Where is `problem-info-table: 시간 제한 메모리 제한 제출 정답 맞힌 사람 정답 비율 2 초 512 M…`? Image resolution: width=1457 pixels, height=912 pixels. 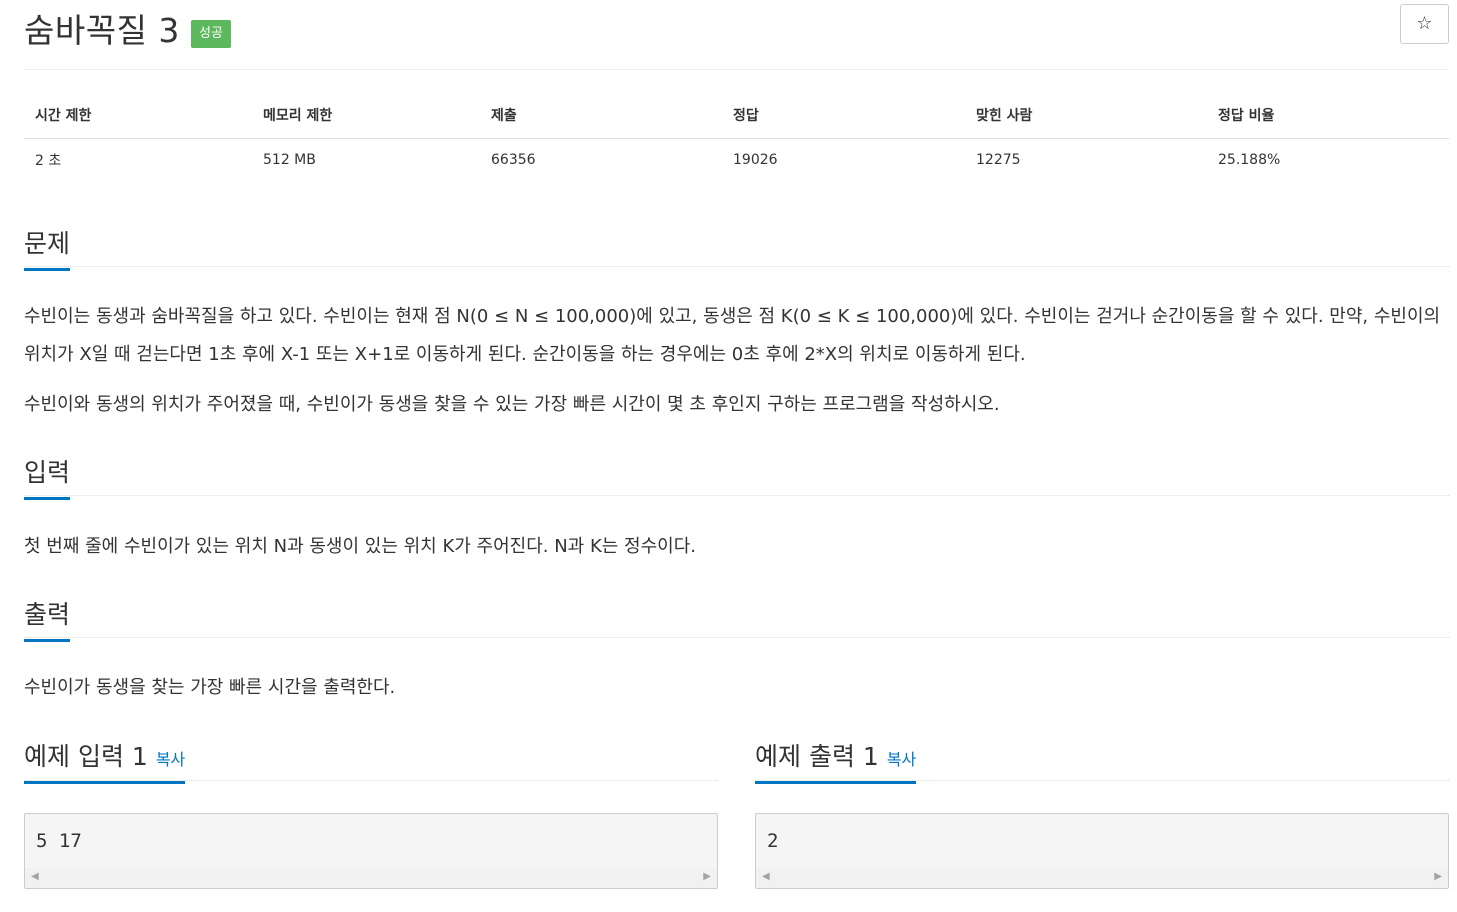
problem-info-table: 시간 제한 메모리 제한 제출 정답 맞힌 사람 정답 비율 2 초 512 M… is located at coordinates (736, 137).